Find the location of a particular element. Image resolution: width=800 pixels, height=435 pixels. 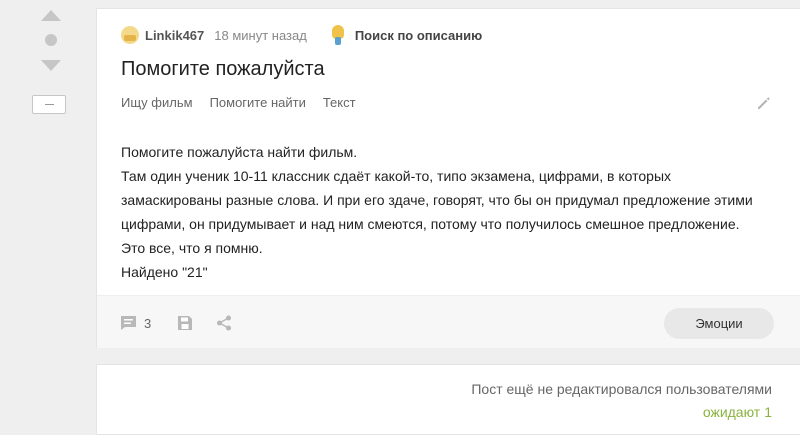

tag: Помогите найти is located at coordinates (258, 102).